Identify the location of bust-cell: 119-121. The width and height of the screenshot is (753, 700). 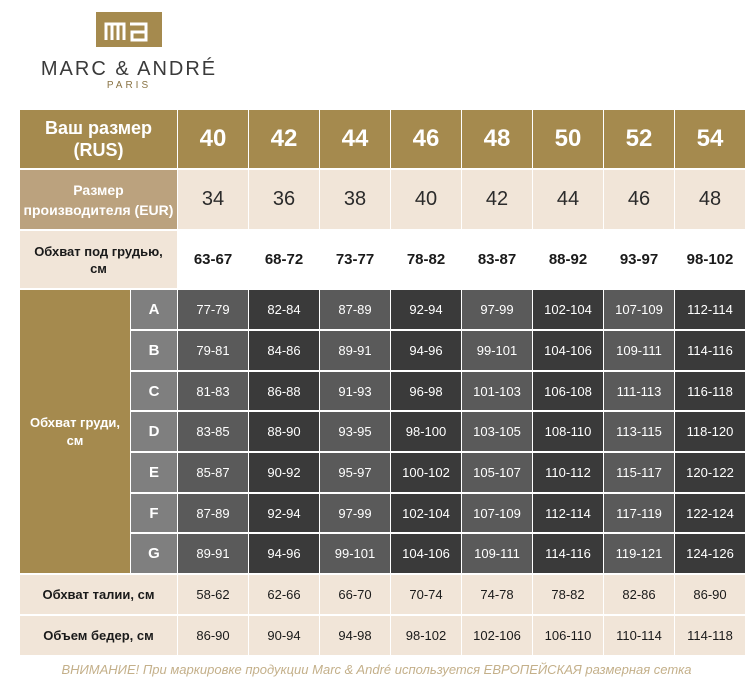
(639, 553).